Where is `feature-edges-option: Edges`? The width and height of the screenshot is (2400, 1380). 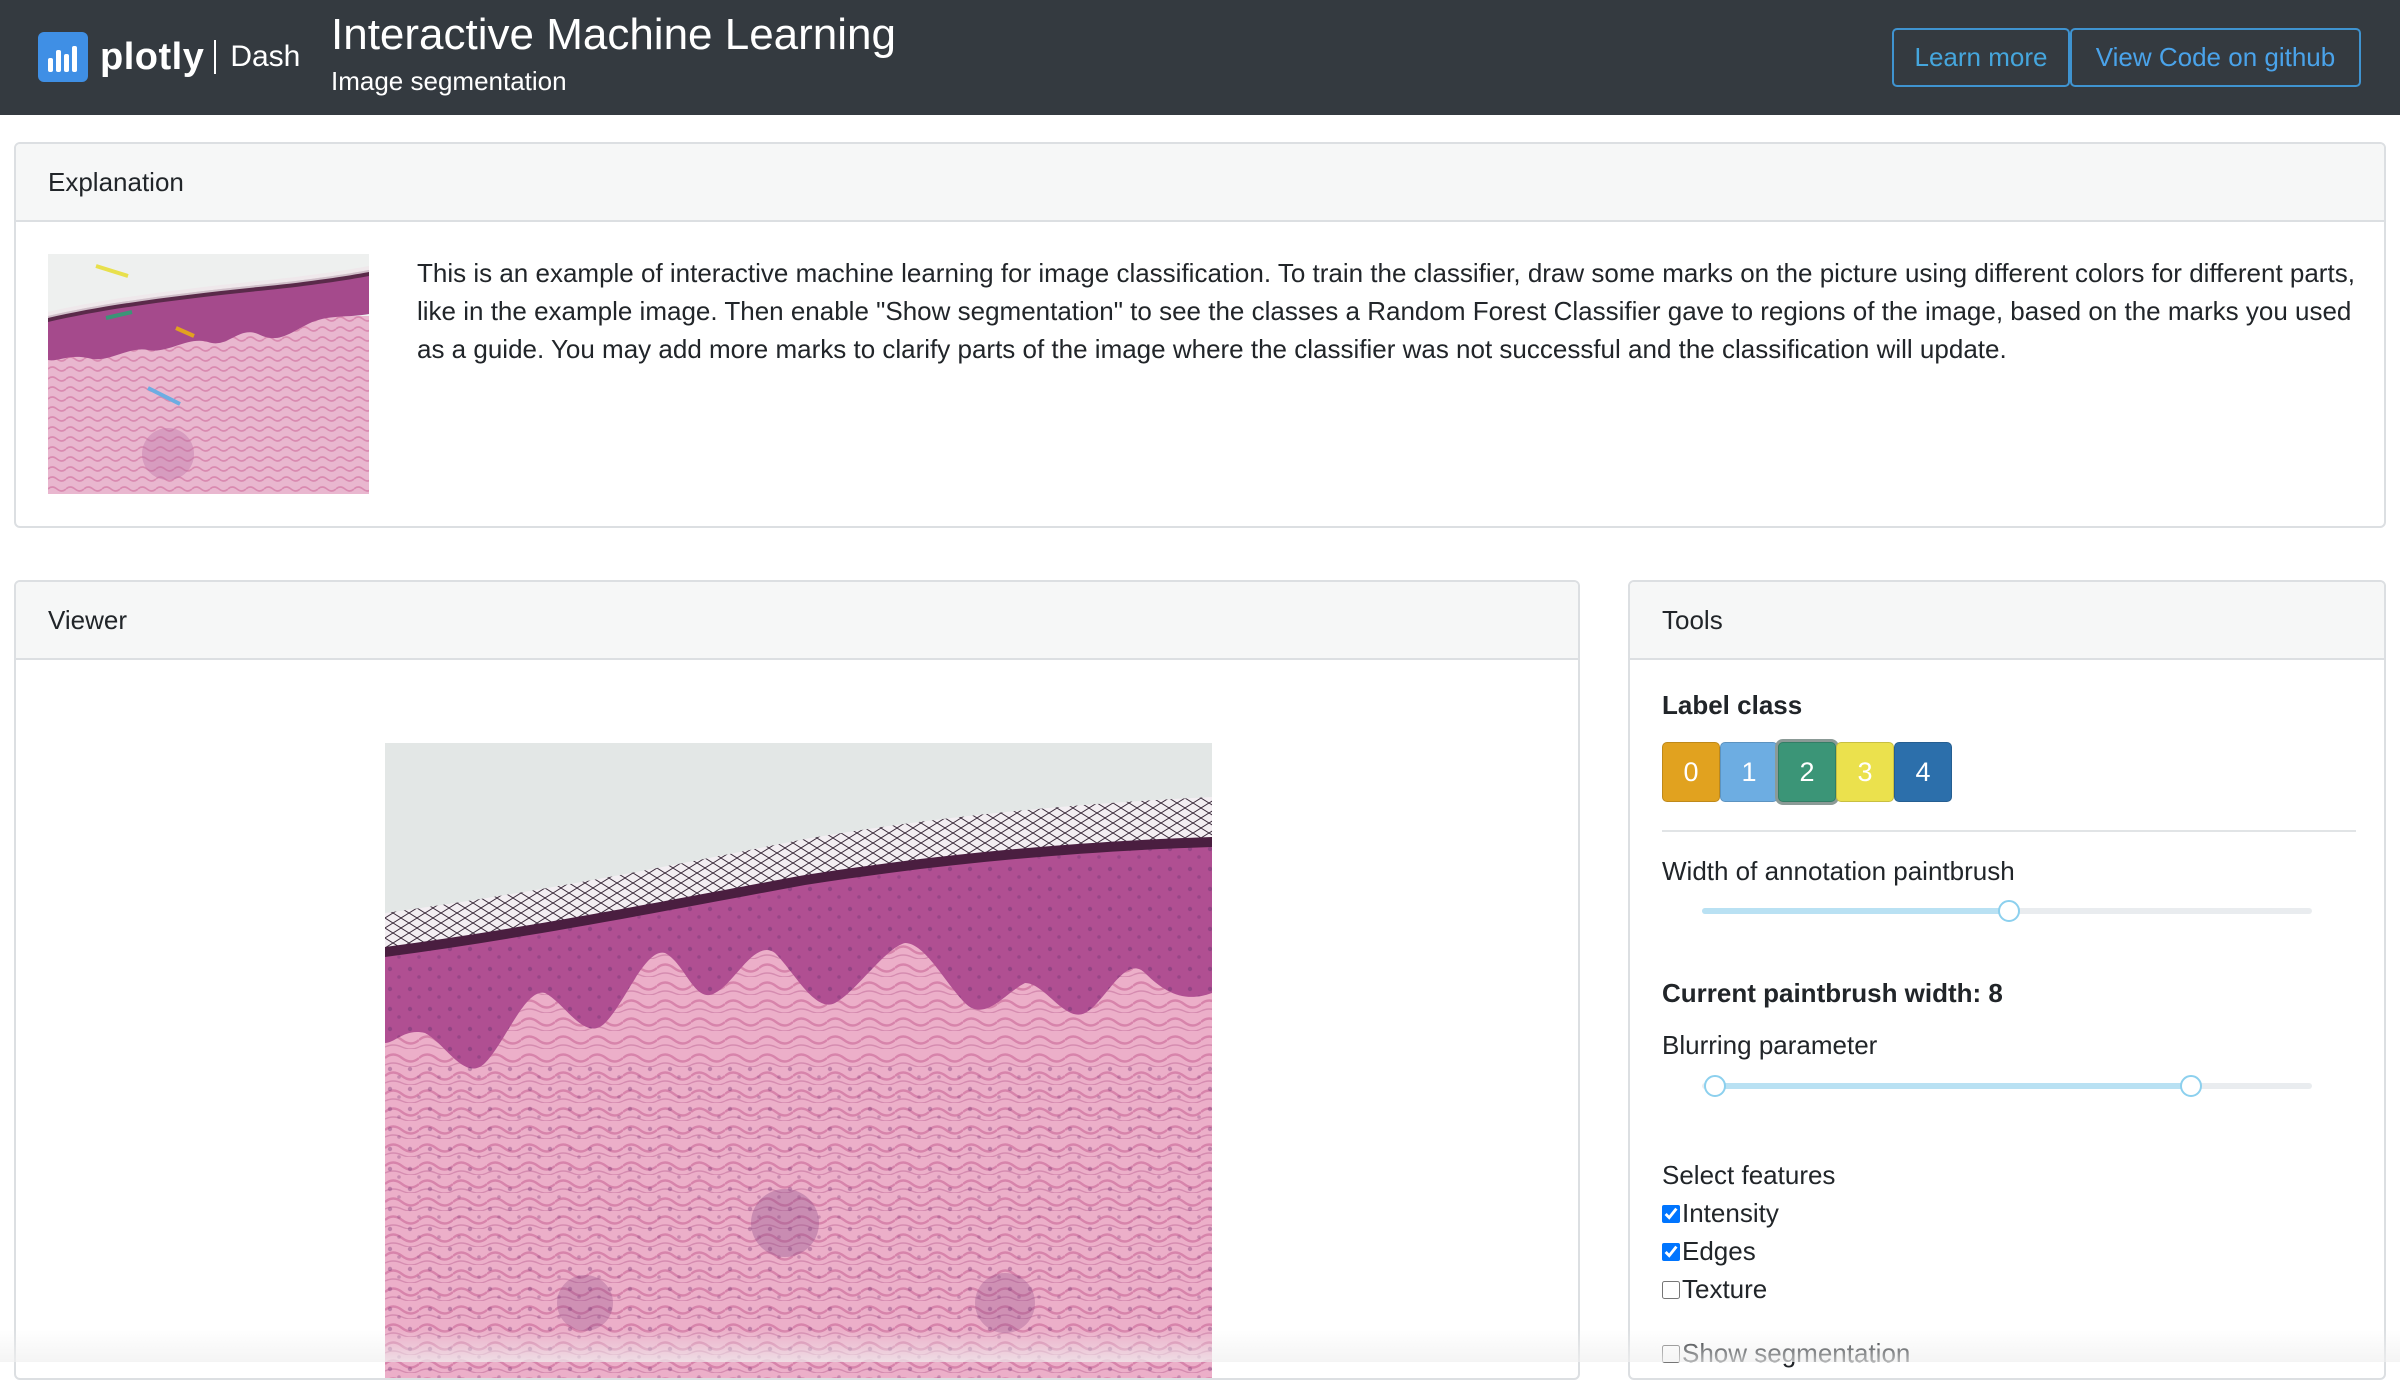 feature-edges-option: Edges is located at coordinates (1709, 1251).